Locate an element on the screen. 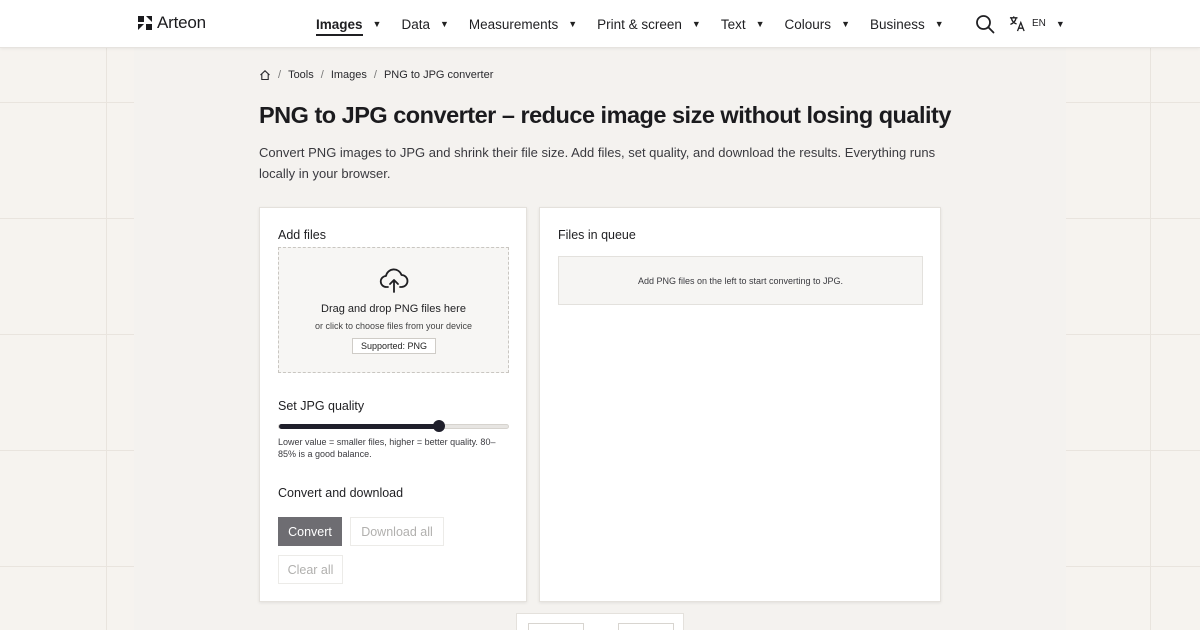 Image resolution: width=1200 pixels, height=630 pixels. nav-item-print-screen: Print & screen ▼ is located at coordinates (649, 24).